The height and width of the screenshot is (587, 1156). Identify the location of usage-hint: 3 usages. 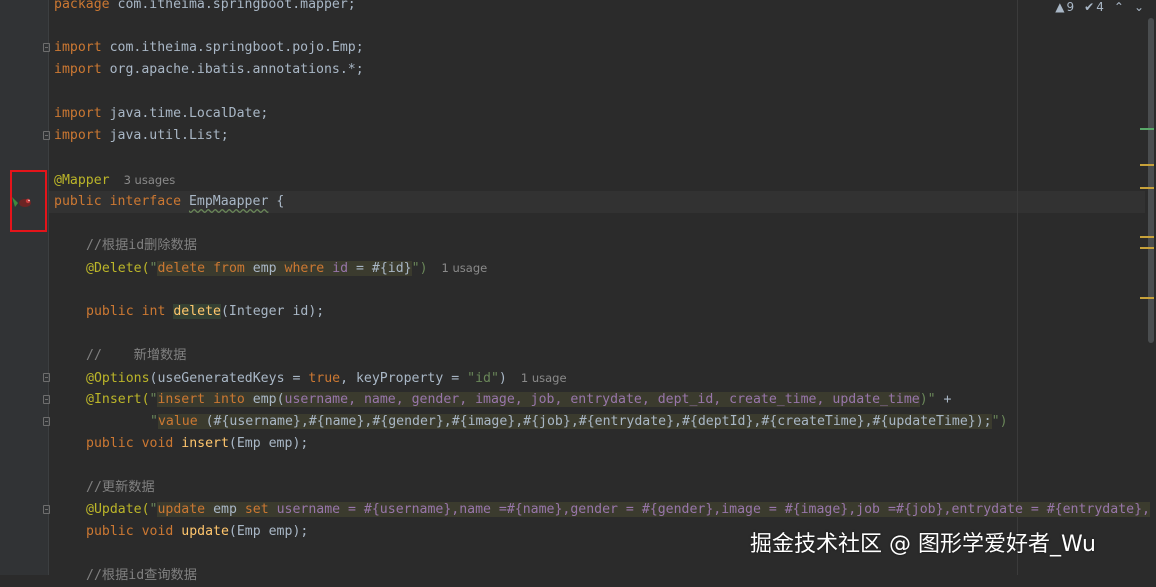
(150, 180).